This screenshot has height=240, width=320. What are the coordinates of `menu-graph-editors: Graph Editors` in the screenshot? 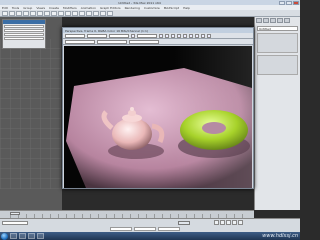 It's located at (110, 8).